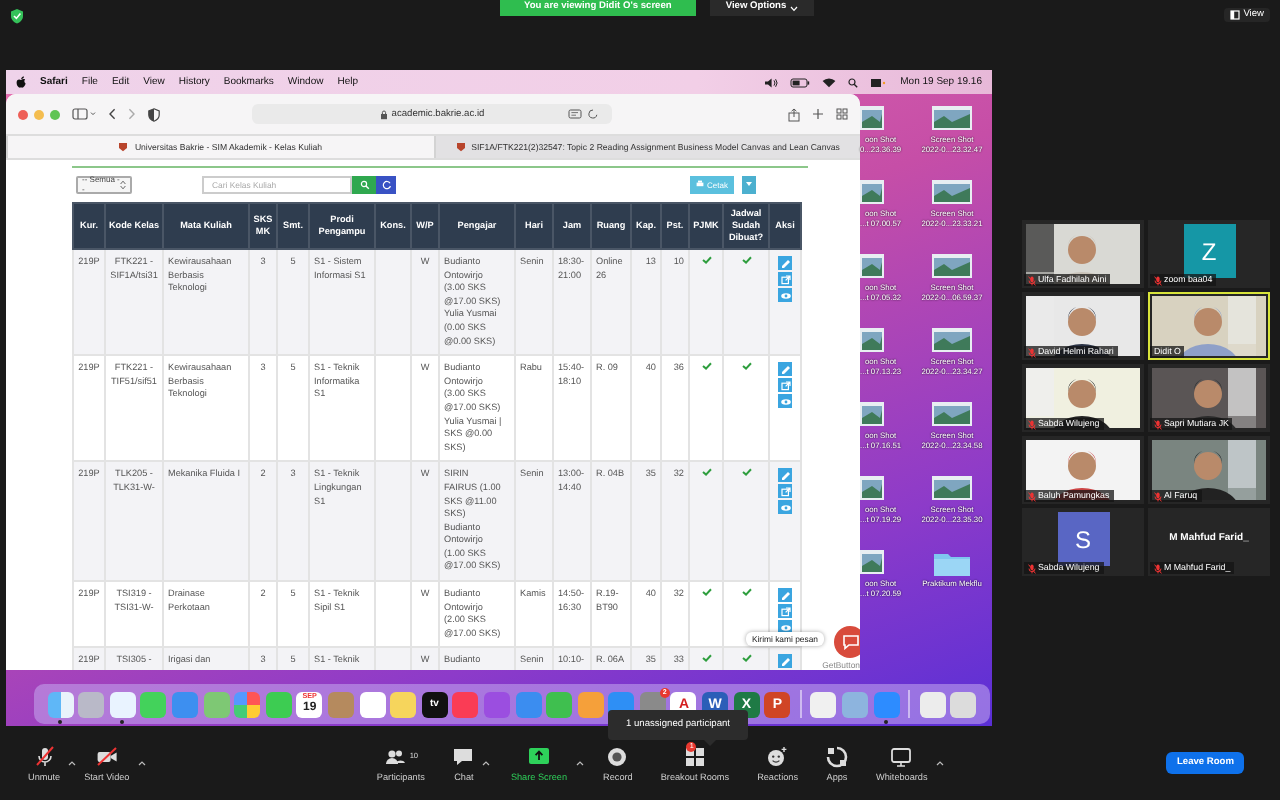 The height and width of the screenshot is (800, 1280). What do you see at coordinates (1209, 251) in the screenshot?
I see `avatar: Z` at bounding box center [1209, 251].